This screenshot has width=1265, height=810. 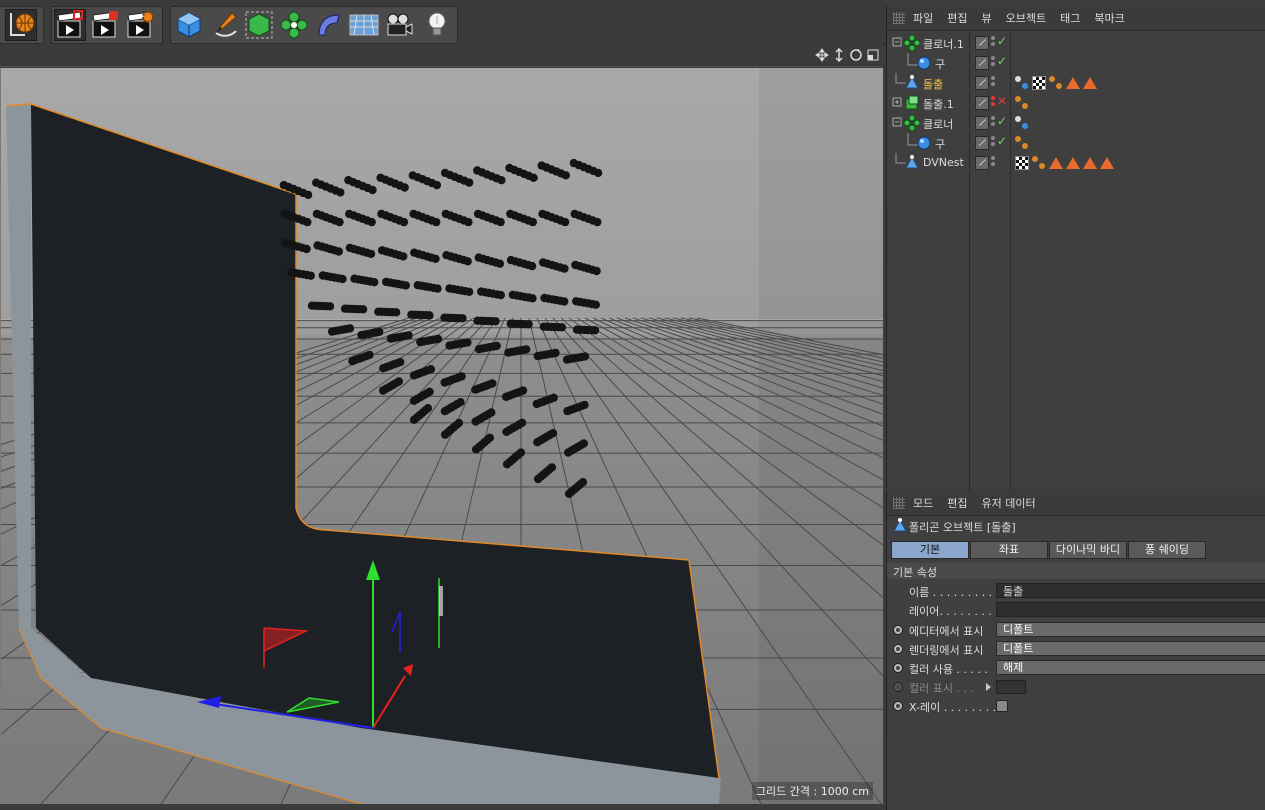 I want to click on object-name: 클로너, so click(x=938, y=124).